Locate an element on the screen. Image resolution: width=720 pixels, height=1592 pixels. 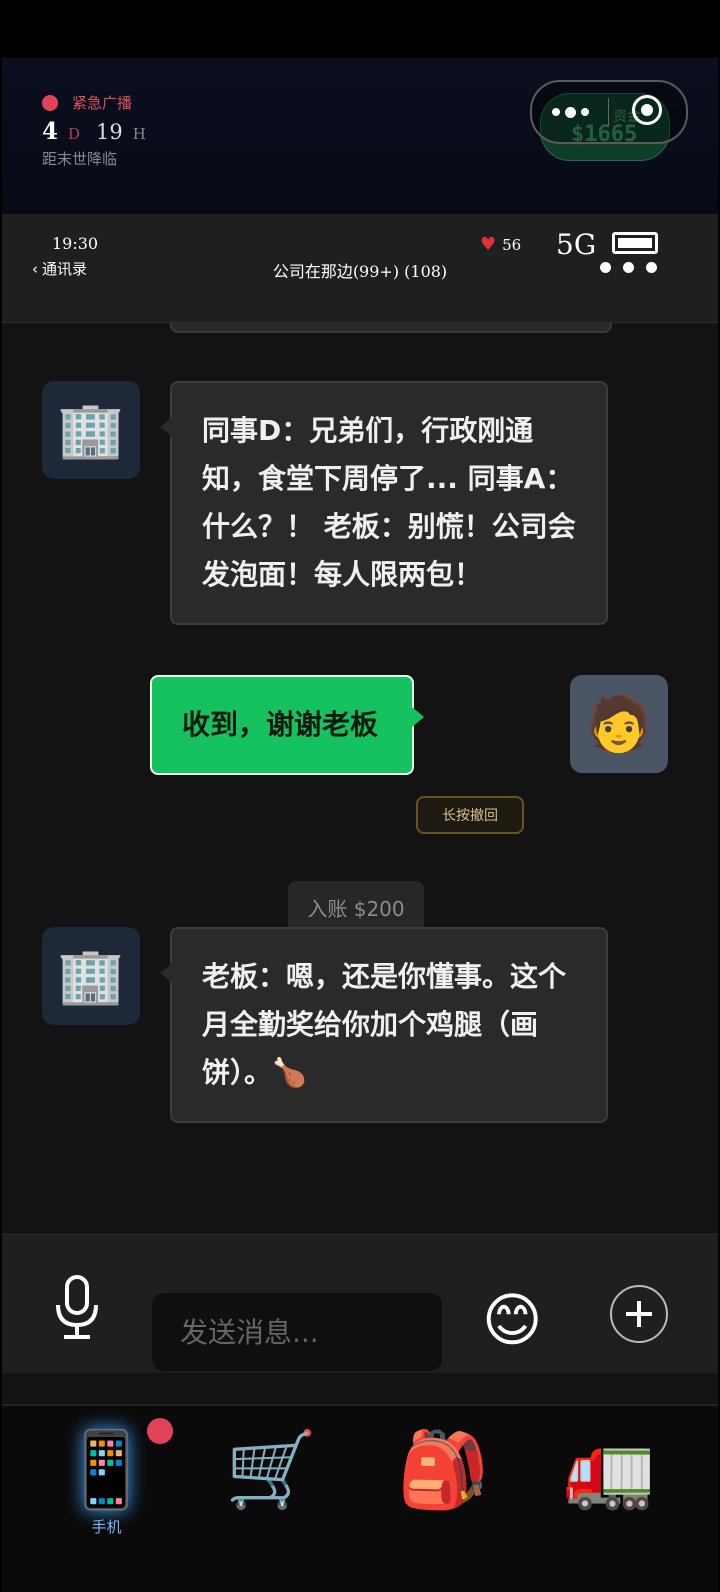
phone-icon: 📱 is located at coordinates (106, 1470).